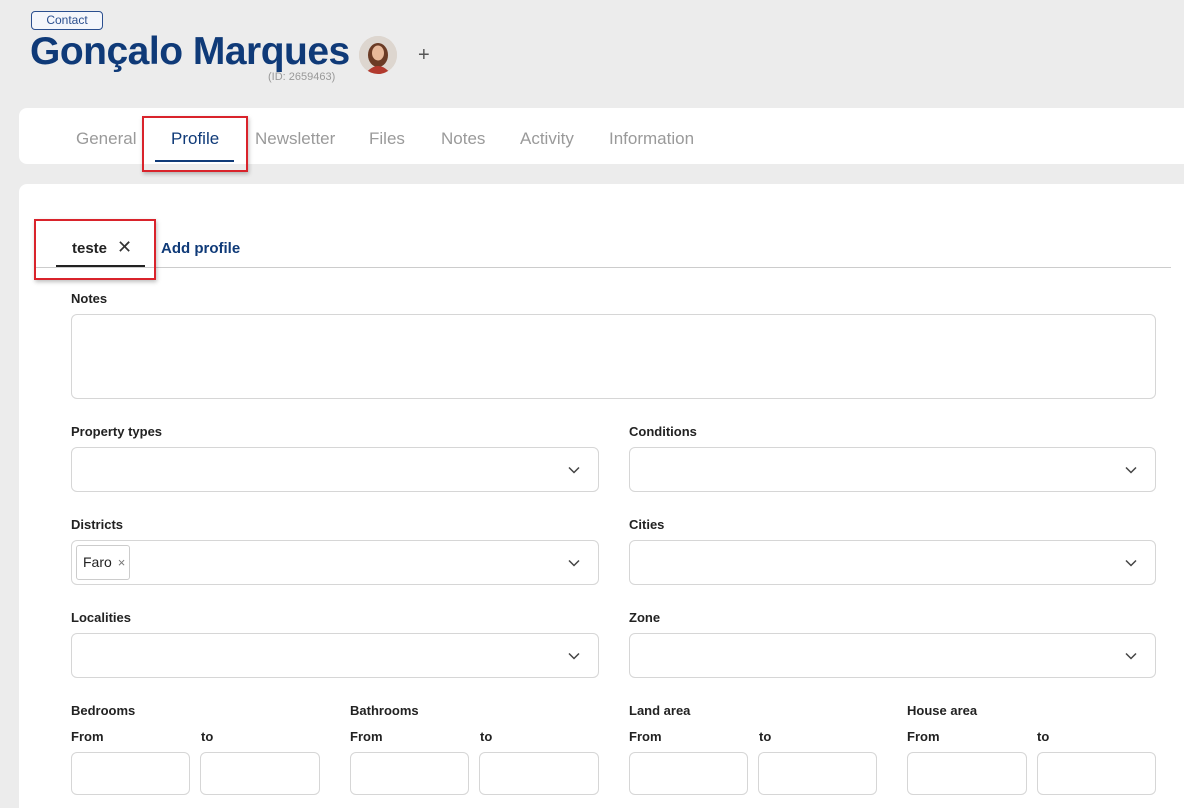 The width and height of the screenshot is (1184, 808). I want to click on house-area-from-label: From, so click(923, 736).